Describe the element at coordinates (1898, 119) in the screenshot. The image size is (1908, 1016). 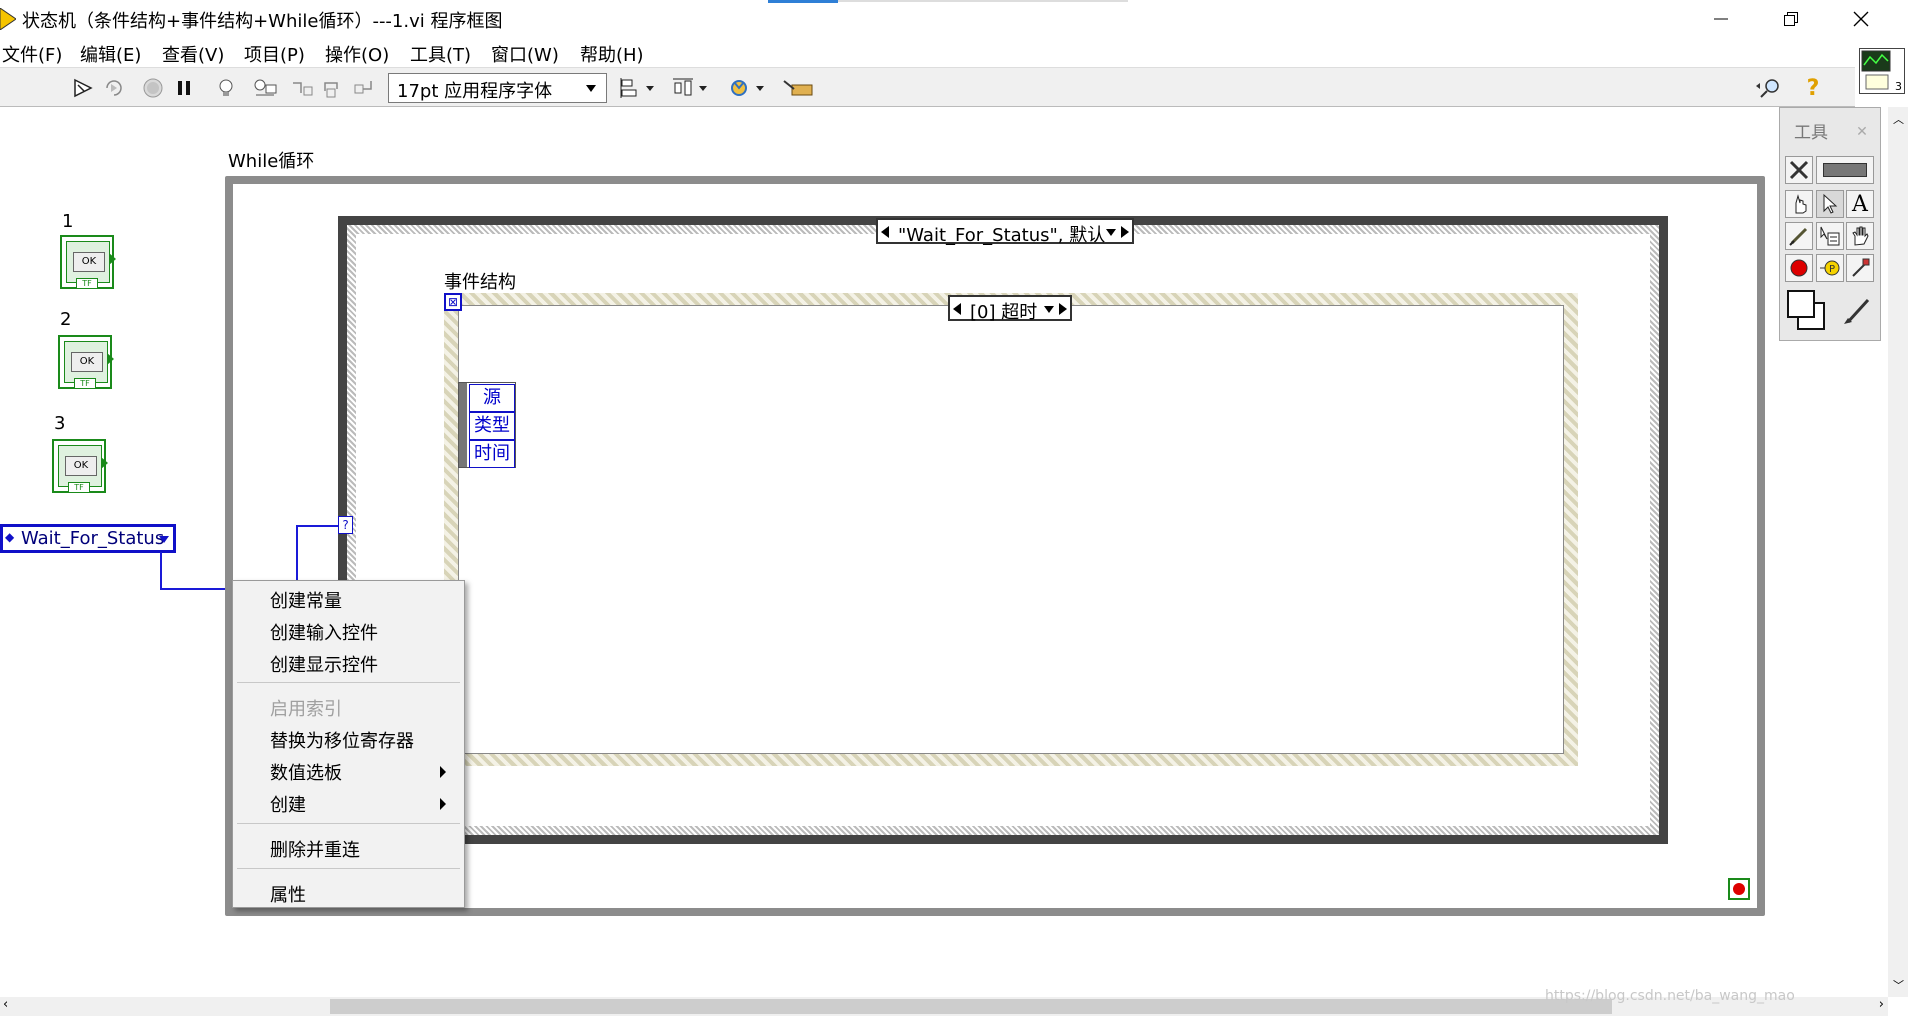
I see `scroll-up-icon: ︿` at that location.